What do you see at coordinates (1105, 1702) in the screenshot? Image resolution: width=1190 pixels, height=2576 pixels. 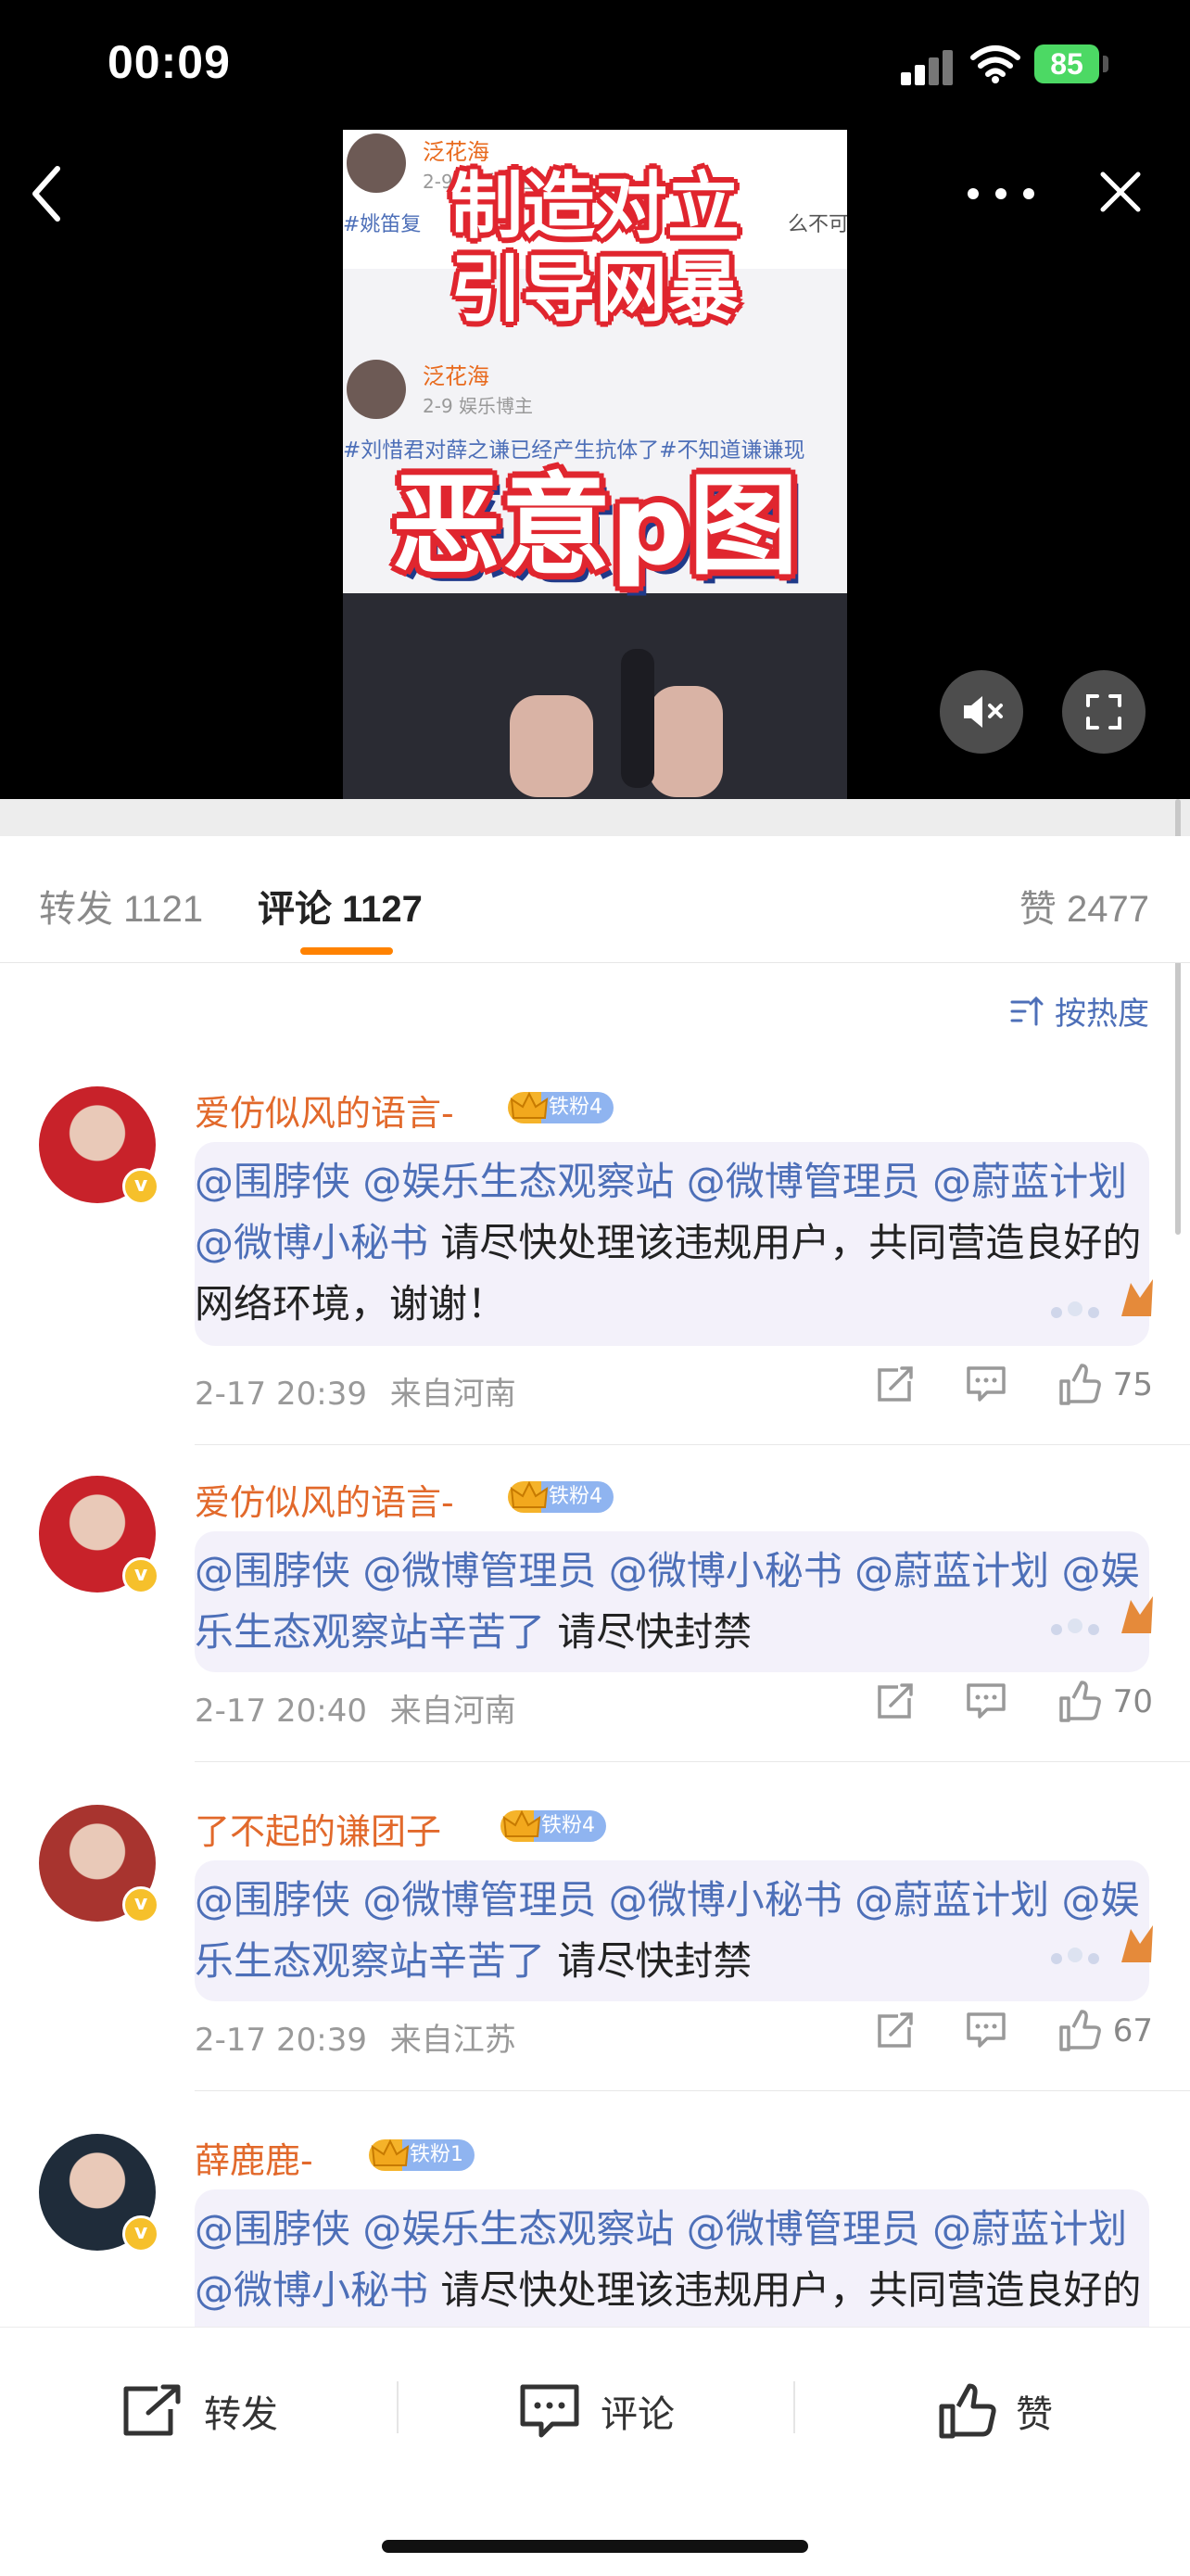 I see `comment-like-button: 70` at bounding box center [1105, 1702].